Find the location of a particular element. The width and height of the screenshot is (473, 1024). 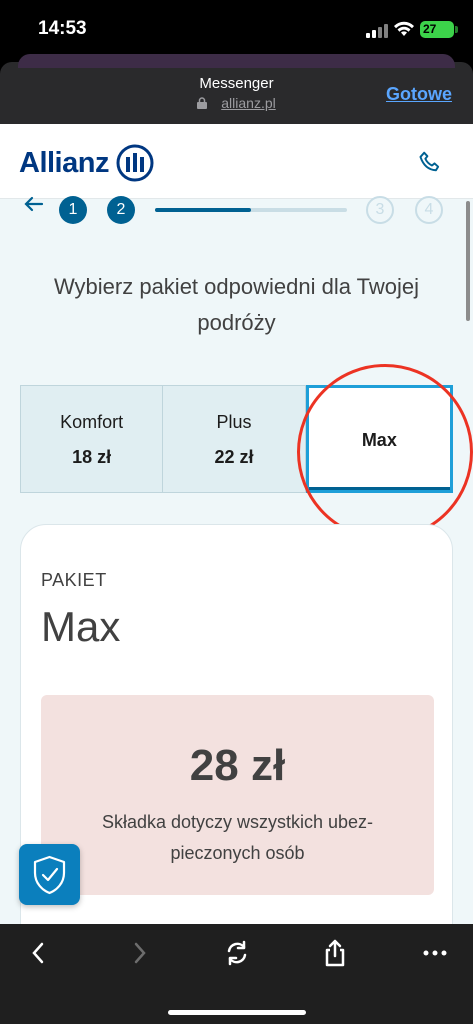

url-text: allianz.pl is located at coordinates (248, 103).